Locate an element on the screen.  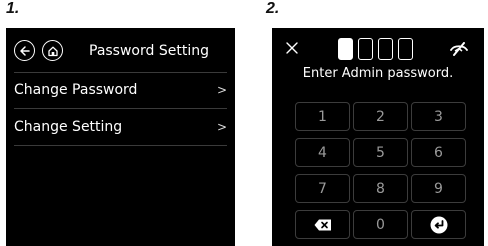
key-5: 5 is located at coordinates (380, 152).